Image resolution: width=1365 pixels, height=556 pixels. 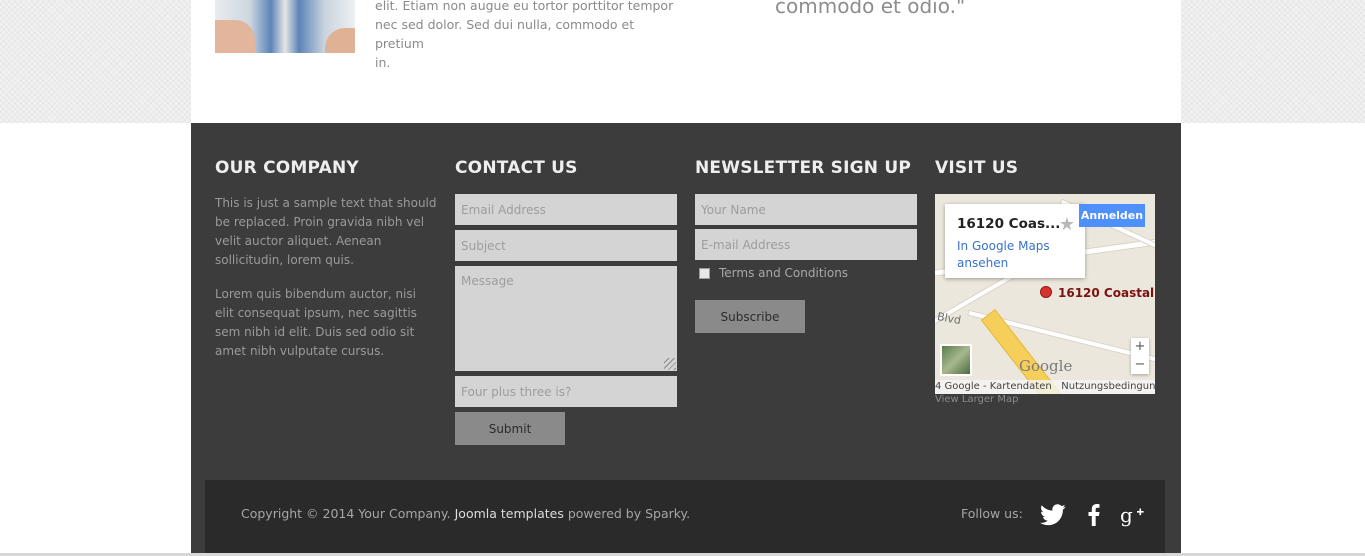 What do you see at coordinates (285, 26) in the screenshot?
I see `team-member-photo` at bounding box center [285, 26].